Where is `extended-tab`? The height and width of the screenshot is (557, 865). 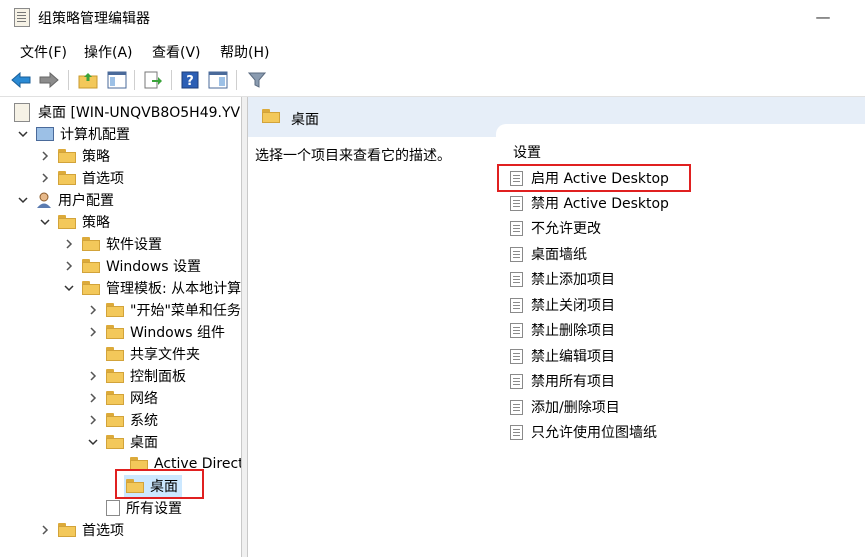 extended-tab is located at coordinates (680, 134).